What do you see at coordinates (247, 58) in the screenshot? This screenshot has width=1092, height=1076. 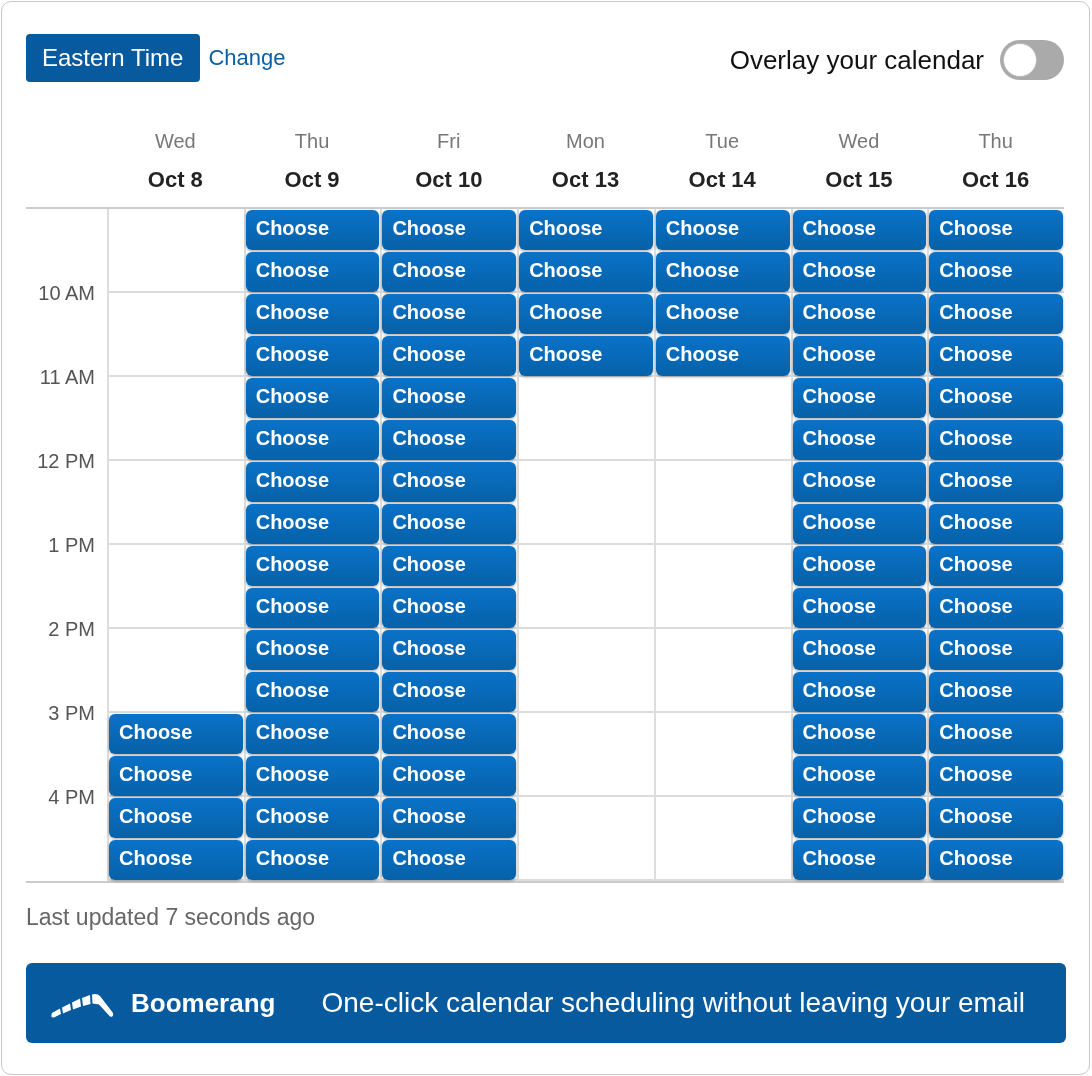 I see `change-link: Change` at bounding box center [247, 58].